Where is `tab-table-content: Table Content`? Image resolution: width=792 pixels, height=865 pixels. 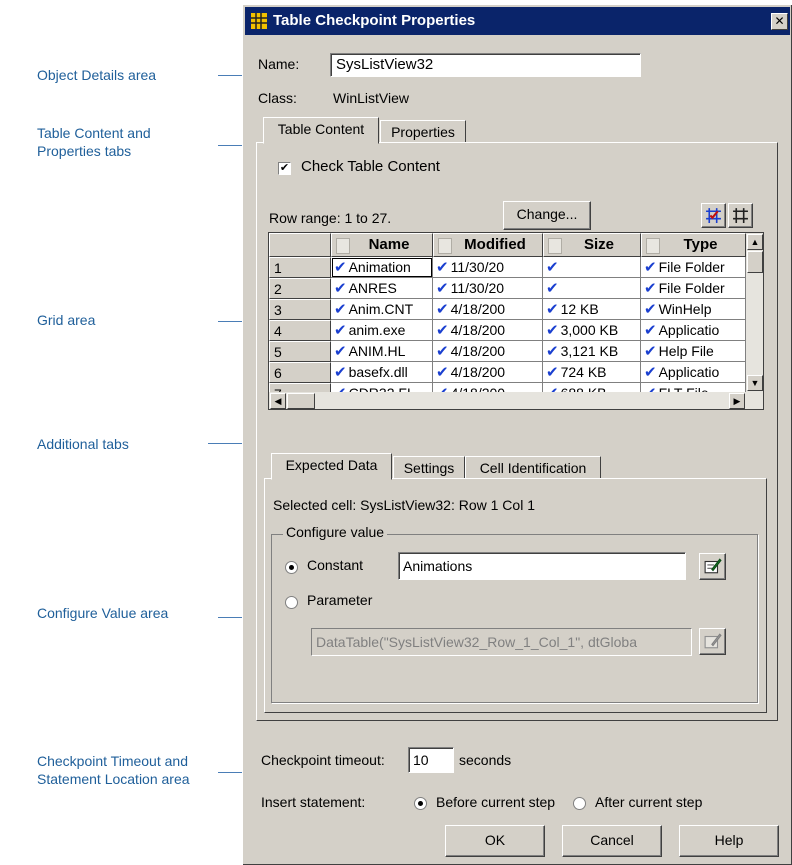 tab-table-content: Table Content is located at coordinates (321, 130).